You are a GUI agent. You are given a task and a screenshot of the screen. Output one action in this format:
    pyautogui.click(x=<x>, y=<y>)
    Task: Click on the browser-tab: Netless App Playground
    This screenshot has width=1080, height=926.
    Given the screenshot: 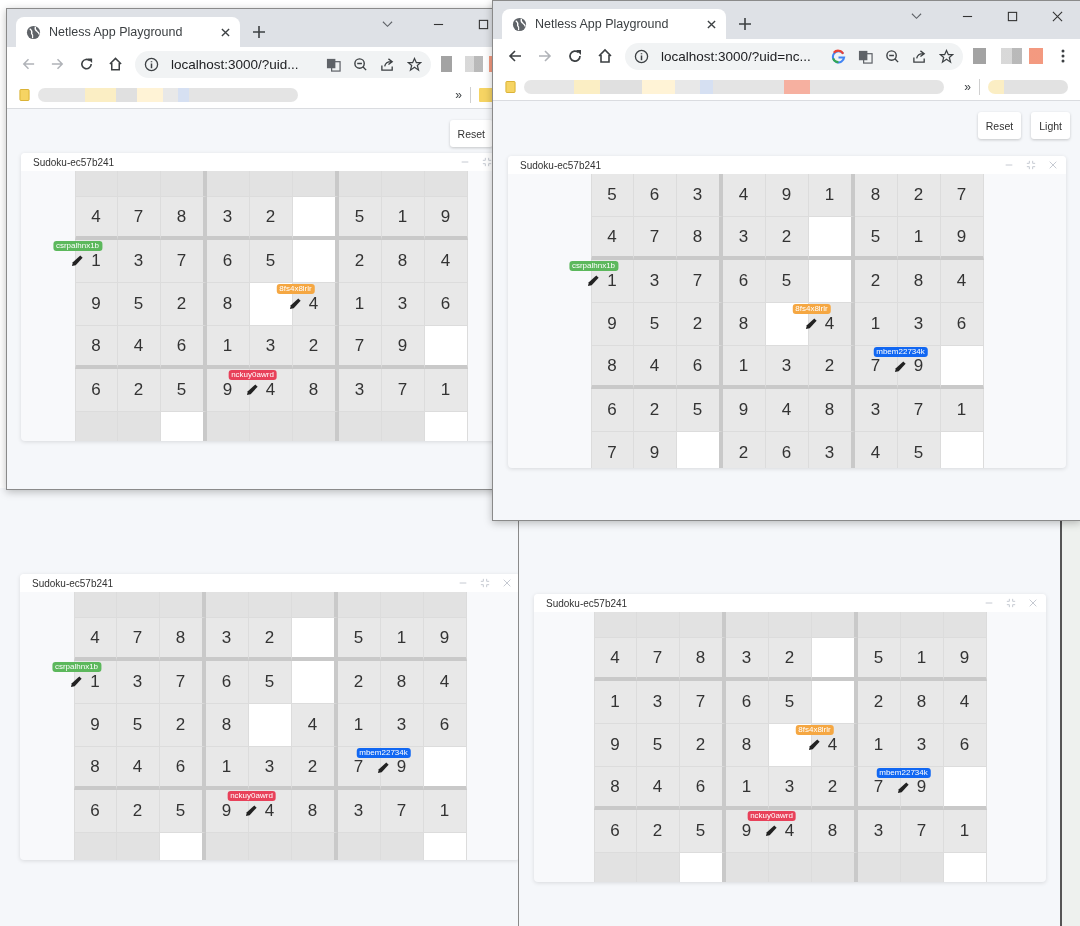 What is the action you would take?
    pyautogui.click(x=614, y=24)
    